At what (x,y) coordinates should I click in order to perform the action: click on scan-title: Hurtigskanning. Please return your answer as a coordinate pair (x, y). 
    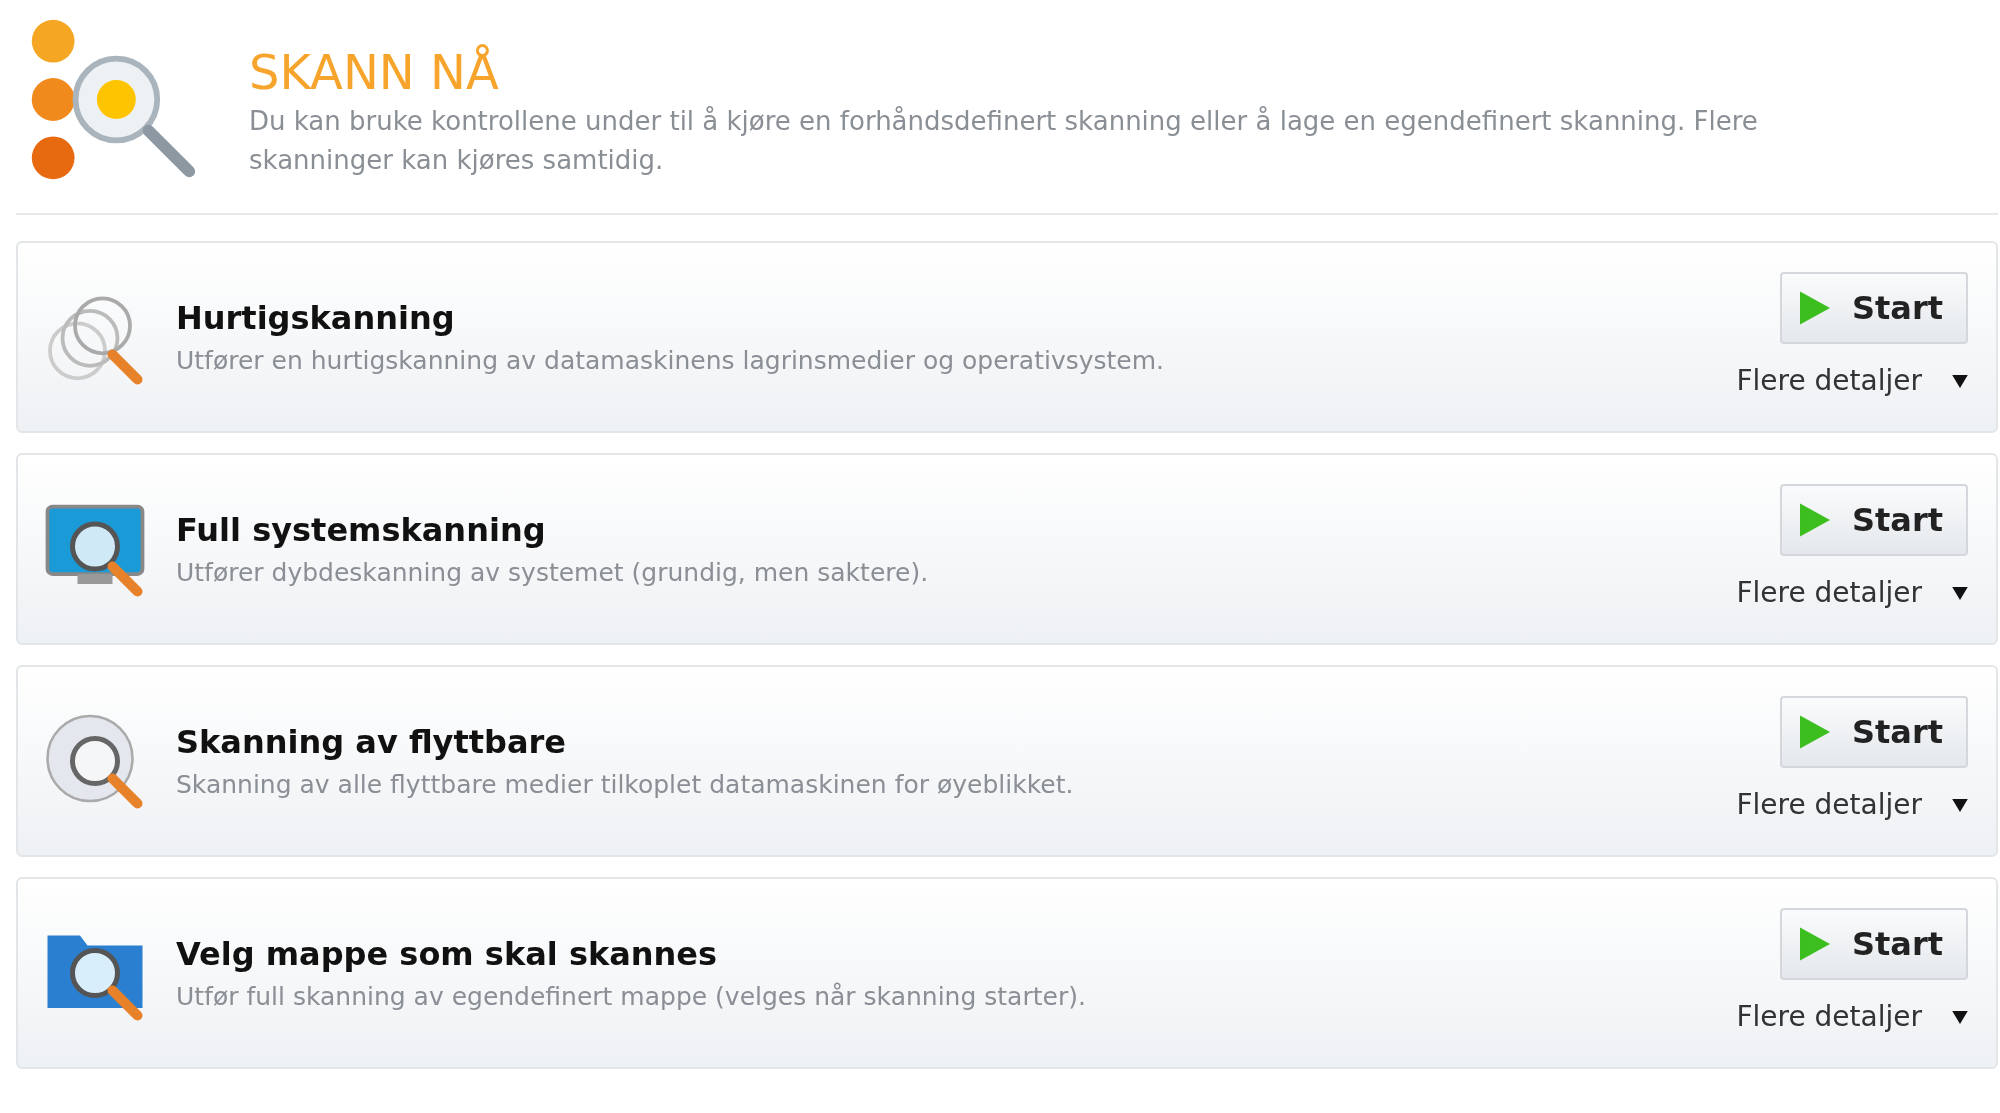
    Looking at the image, I should click on (316, 319).